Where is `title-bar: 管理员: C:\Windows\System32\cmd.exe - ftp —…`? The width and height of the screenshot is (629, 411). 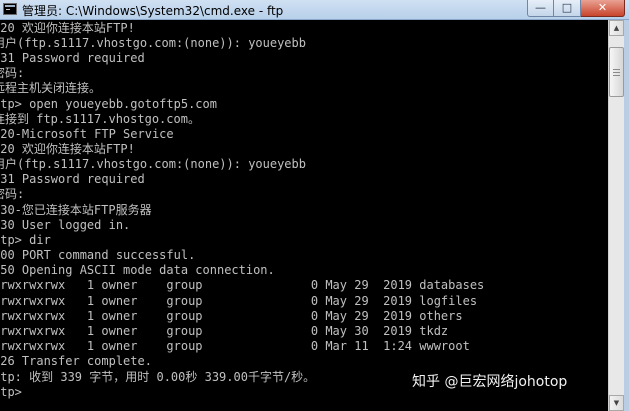 title-bar: 管理员: C:\Windows\System32\cmd.exe - ftp —… is located at coordinates (314, 10).